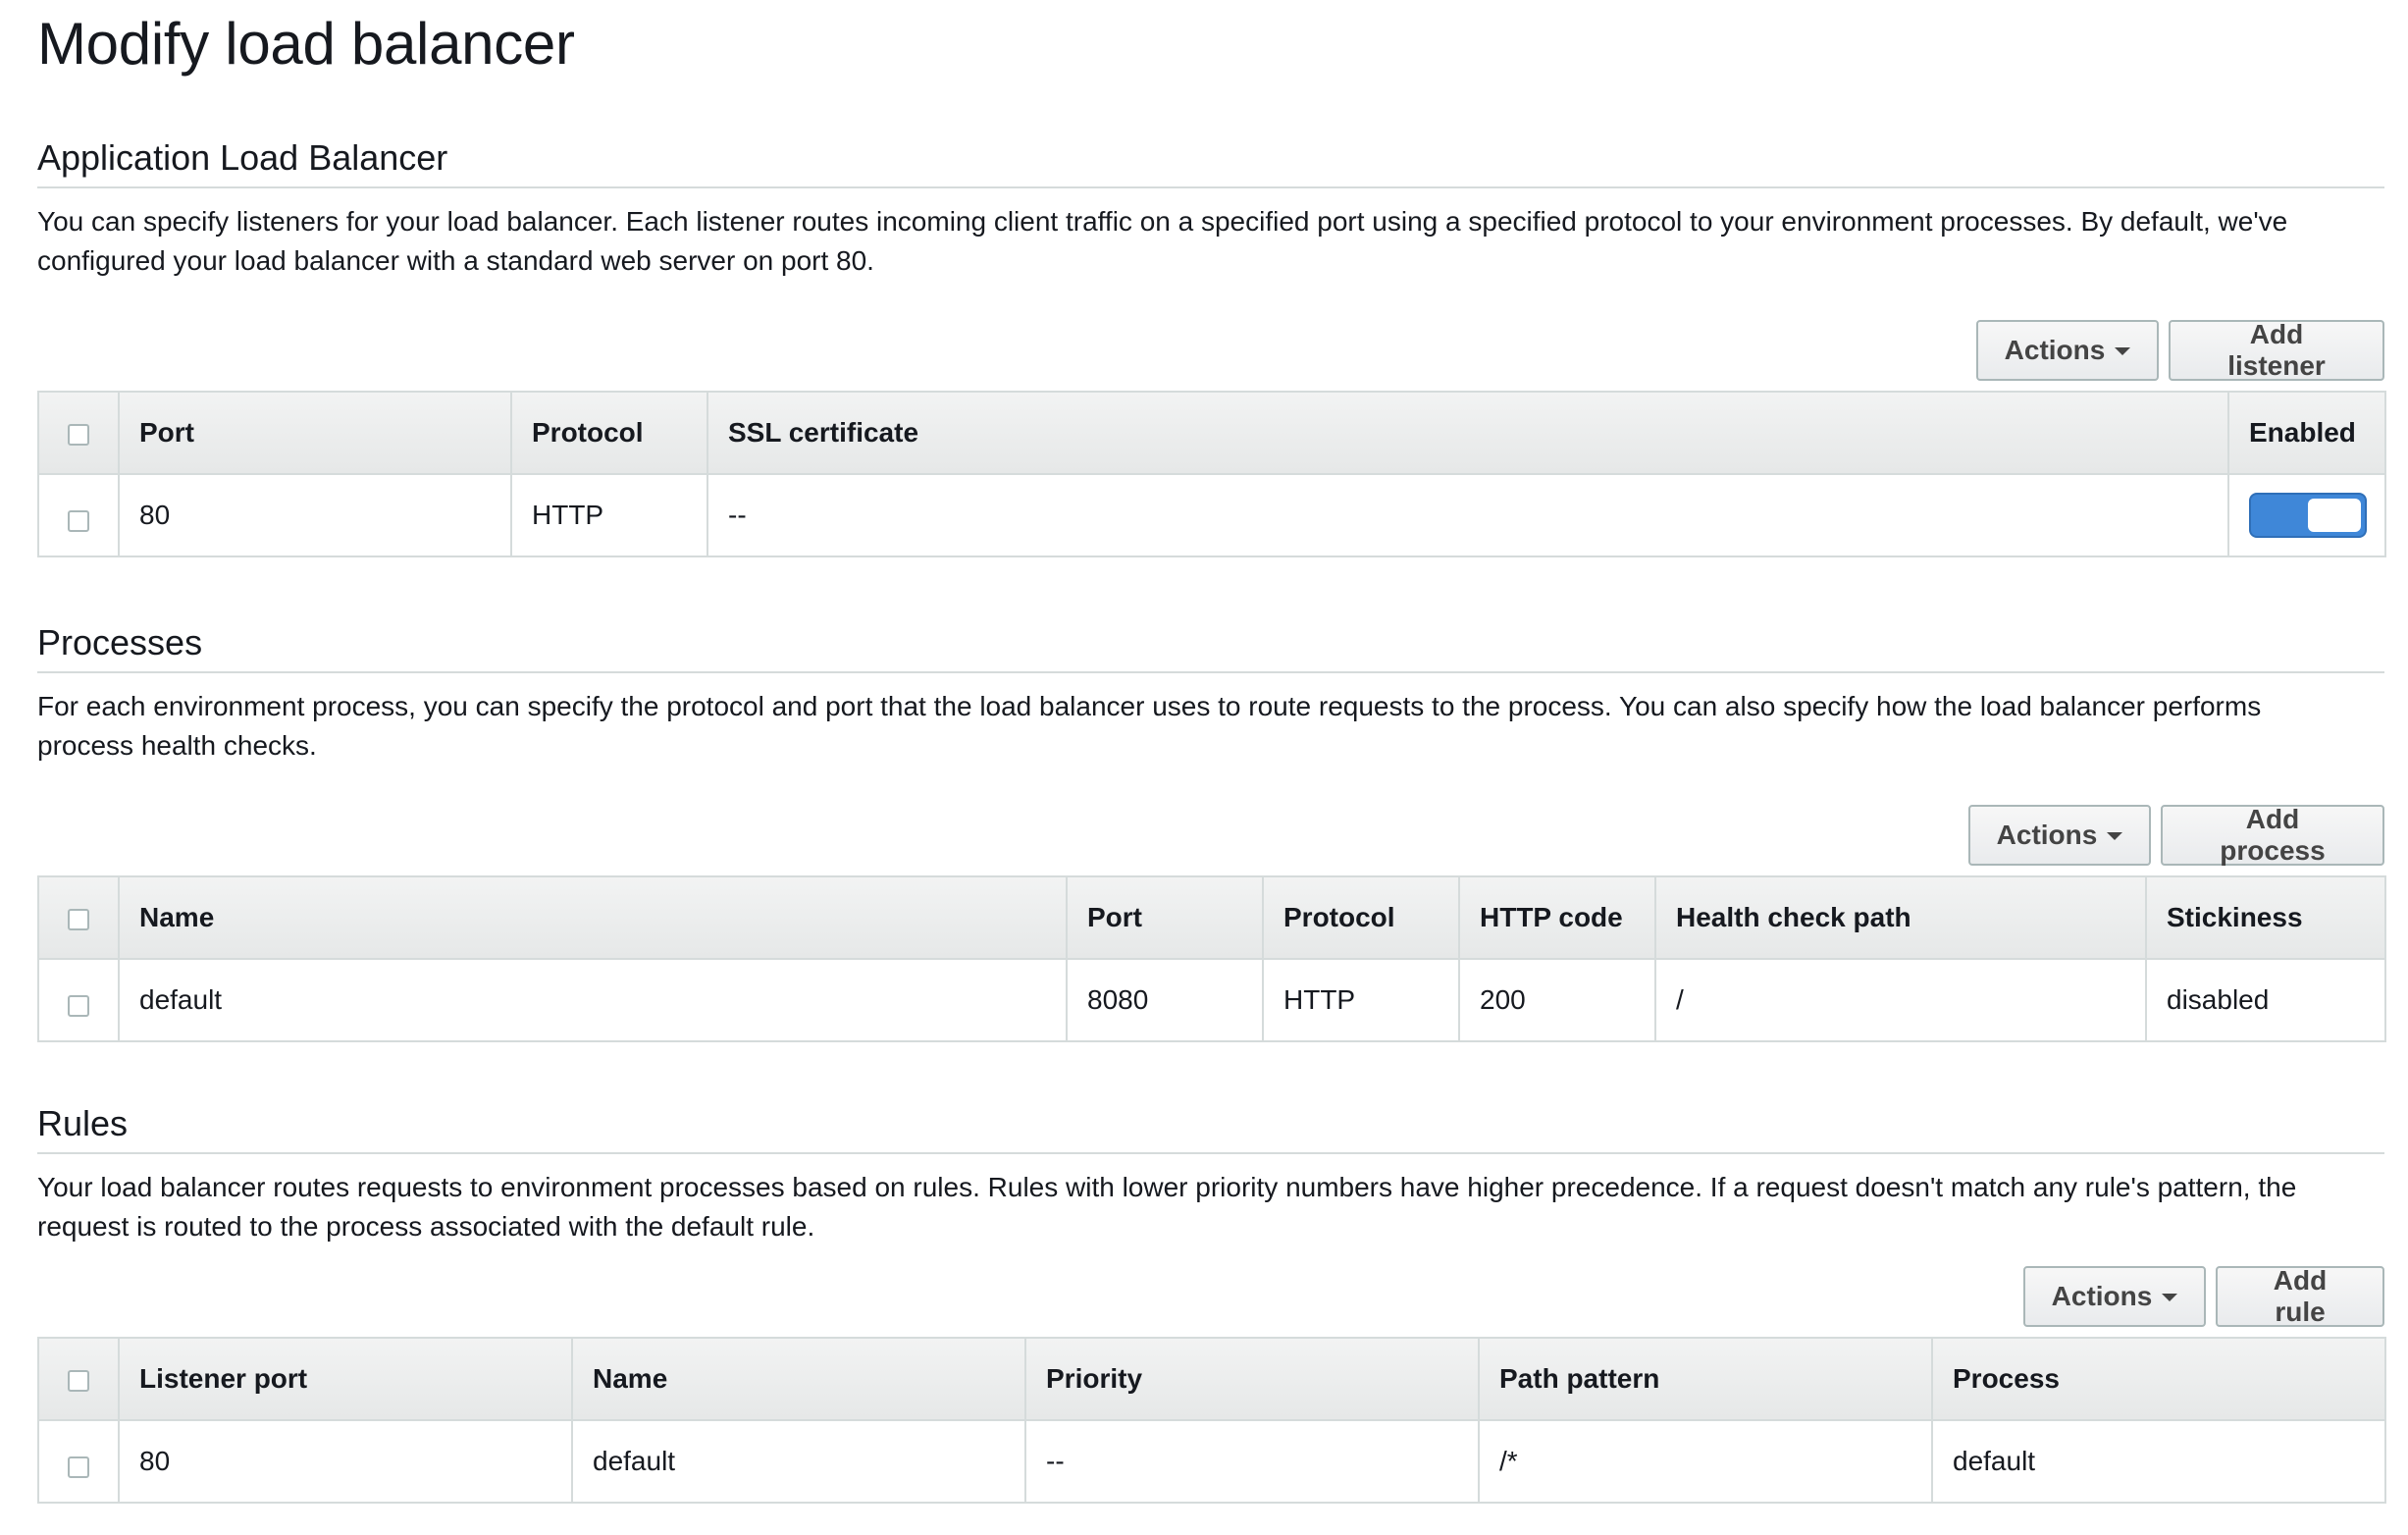 This screenshot has width=2408, height=1535. What do you see at coordinates (1252, 1461) in the screenshot?
I see `cell-priority: --` at bounding box center [1252, 1461].